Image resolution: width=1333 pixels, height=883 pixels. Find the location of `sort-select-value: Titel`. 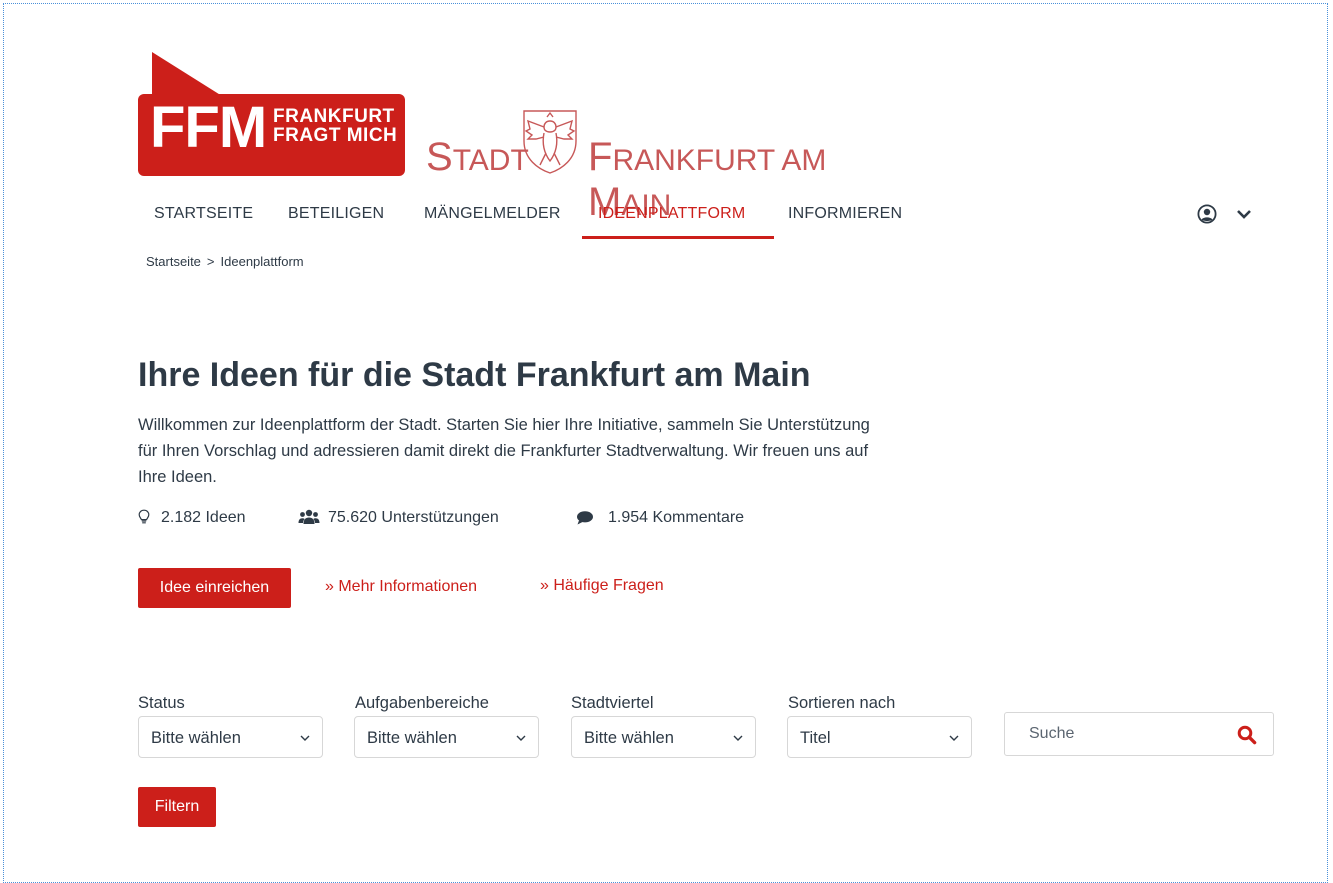

sort-select-value: Titel is located at coordinates (815, 738).